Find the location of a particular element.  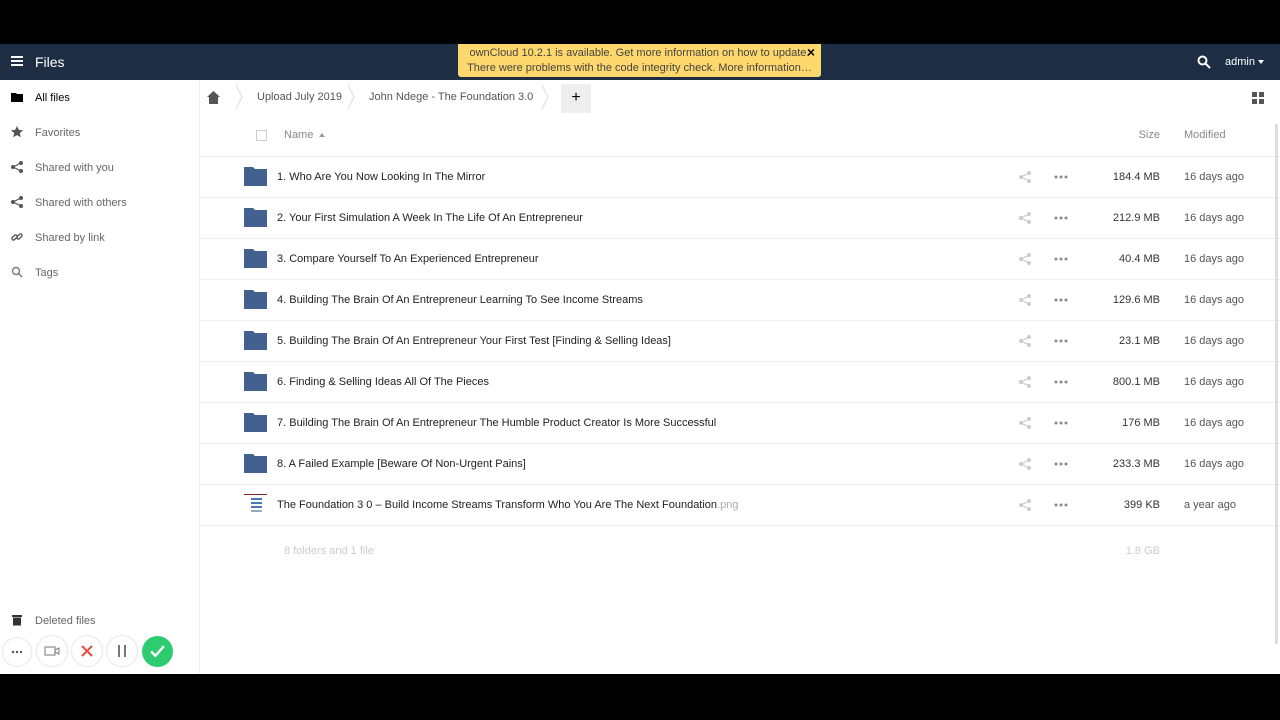

more-icon is located at coordinates (17, 652).